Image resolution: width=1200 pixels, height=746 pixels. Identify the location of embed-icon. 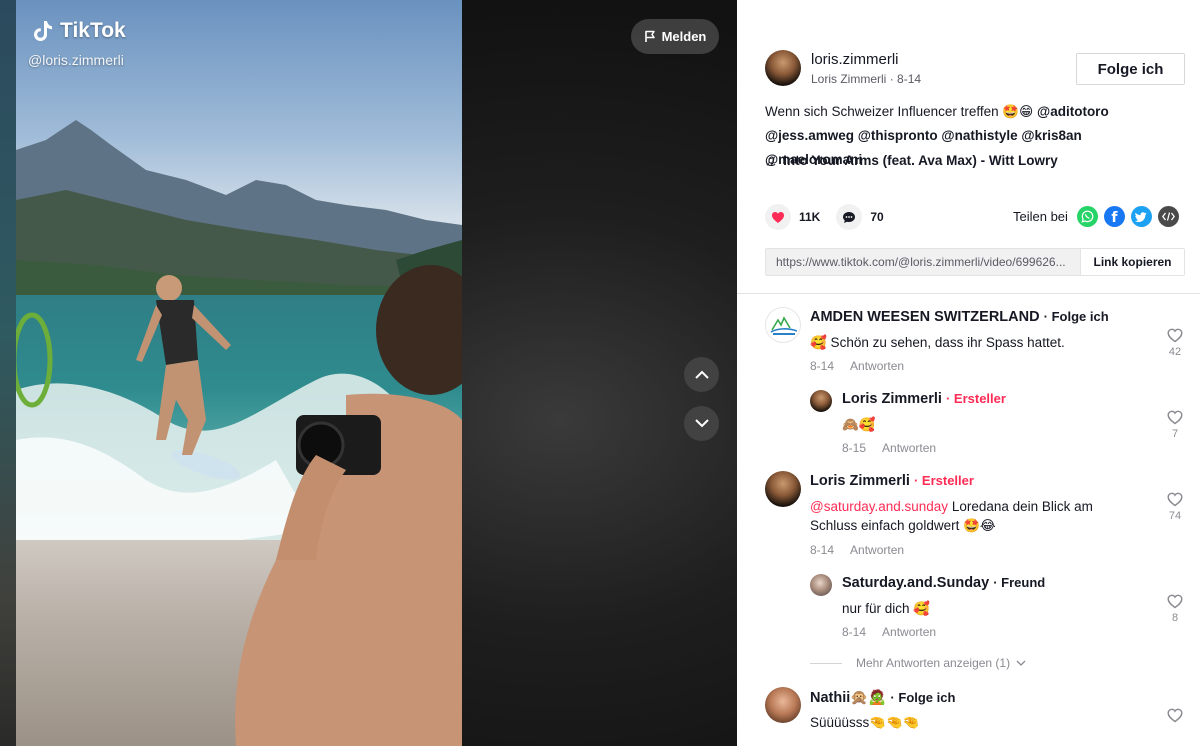
(1168, 216).